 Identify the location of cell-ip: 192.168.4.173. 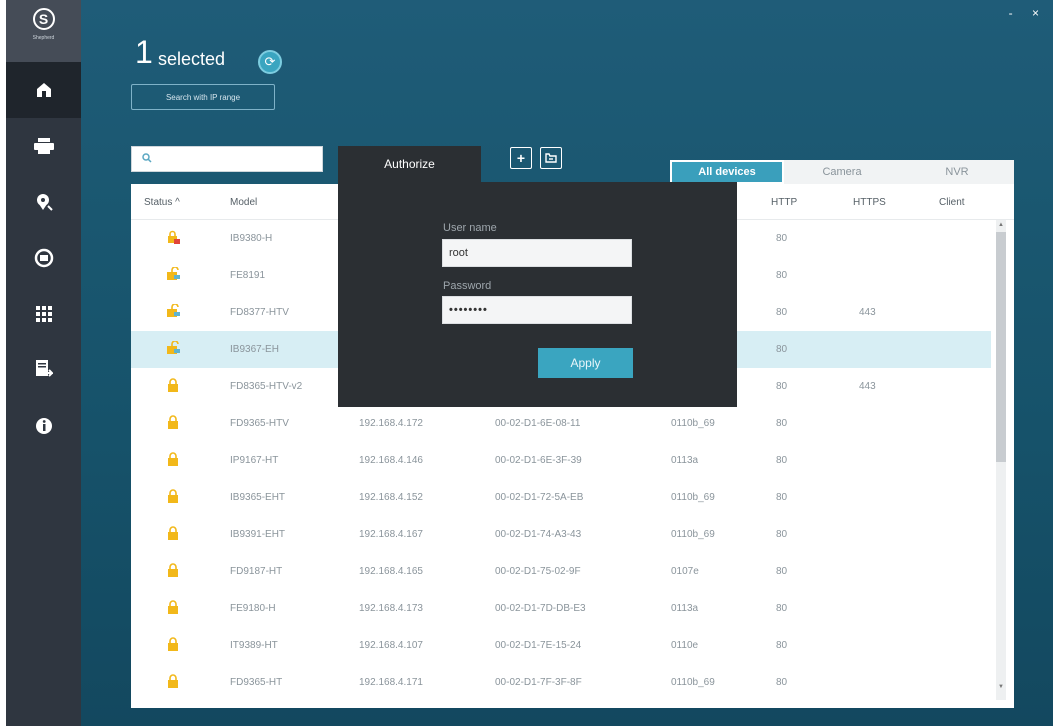
(391, 608).